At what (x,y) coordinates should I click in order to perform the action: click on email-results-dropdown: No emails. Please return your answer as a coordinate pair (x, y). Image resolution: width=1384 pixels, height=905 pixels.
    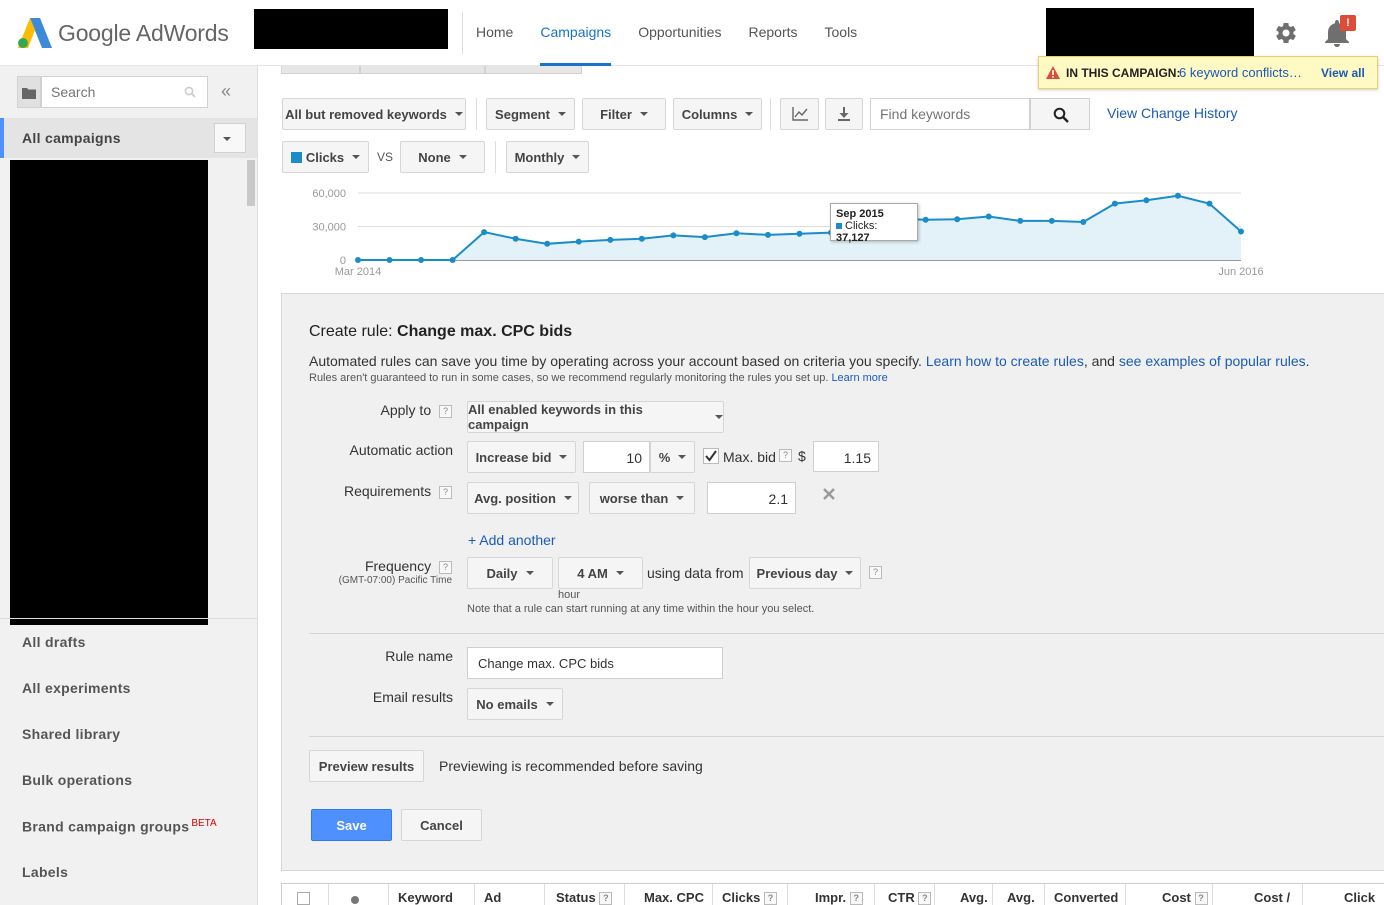
    Looking at the image, I should click on (515, 704).